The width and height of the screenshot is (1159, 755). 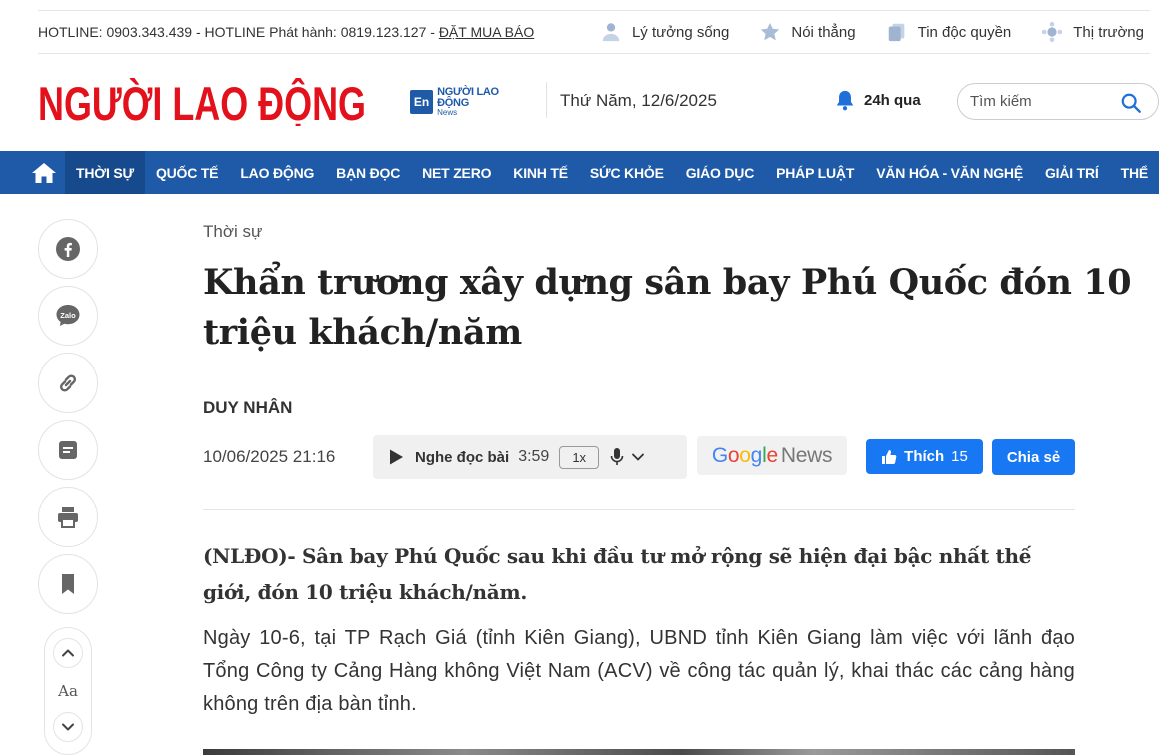 I want to click on print-icon, so click(x=68, y=517).